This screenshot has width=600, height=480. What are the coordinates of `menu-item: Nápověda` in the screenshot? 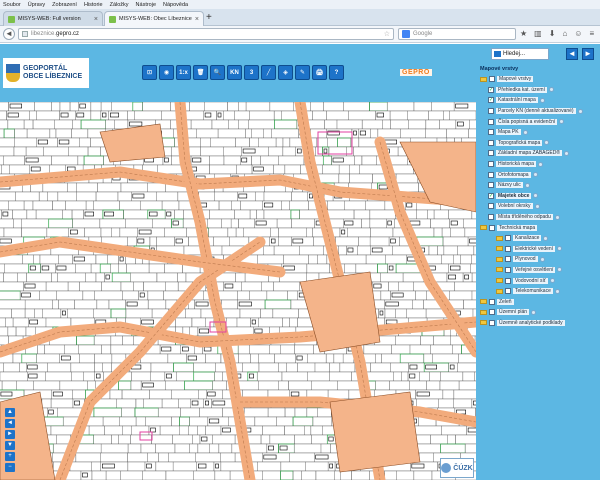 It's located at (175, 5).